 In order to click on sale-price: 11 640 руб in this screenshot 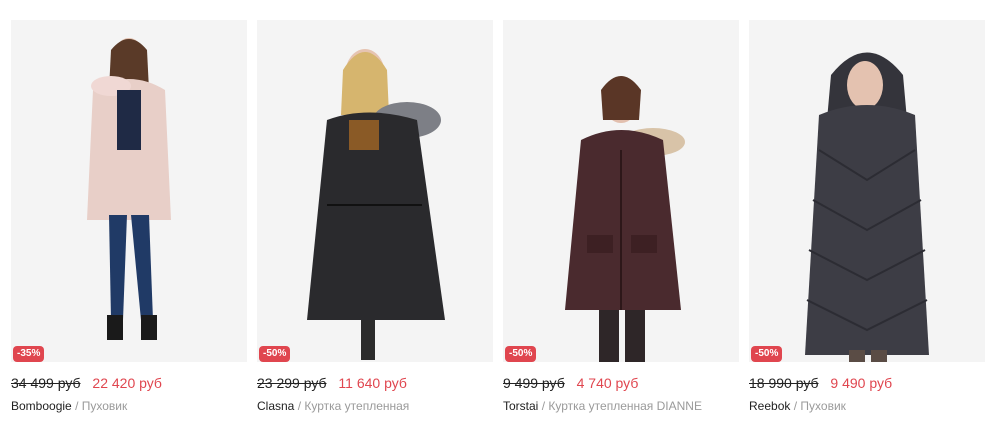, I will do `click(372, 383)`.